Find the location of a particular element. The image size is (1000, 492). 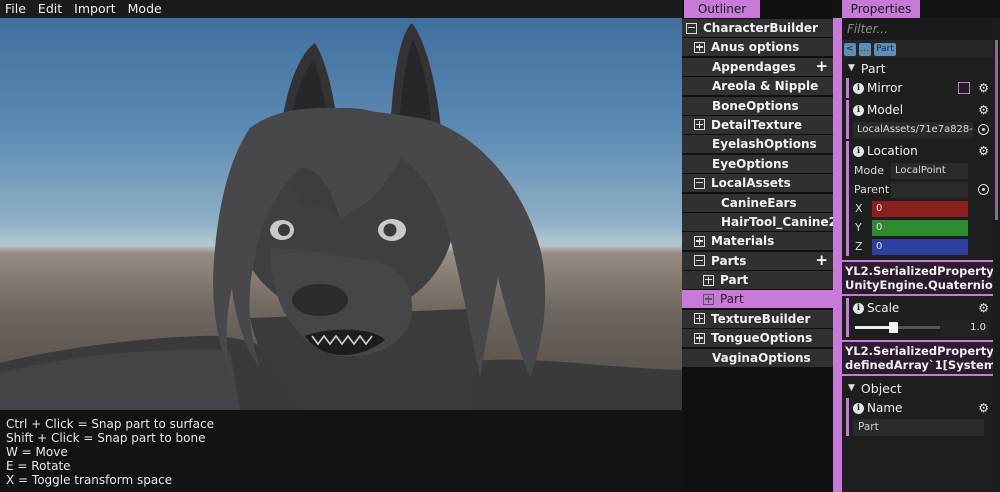

notice-line: YL2.SerializedProperty`1[ is located at coordinates (919, 271).